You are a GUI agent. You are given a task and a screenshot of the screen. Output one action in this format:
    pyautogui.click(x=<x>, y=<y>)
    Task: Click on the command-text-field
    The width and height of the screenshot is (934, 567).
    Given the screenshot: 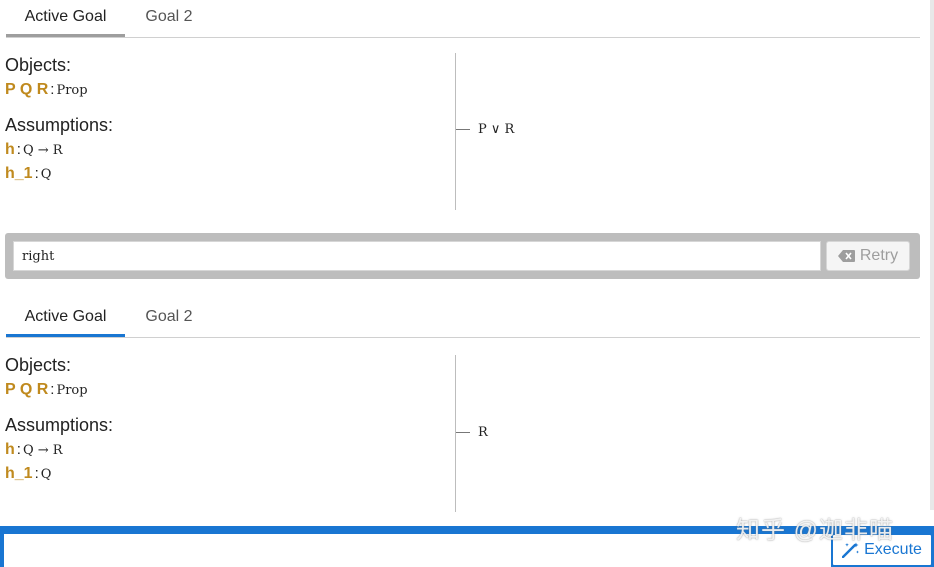 What is the action you would take?
    pyautogui.click(x=417, y=256)
    